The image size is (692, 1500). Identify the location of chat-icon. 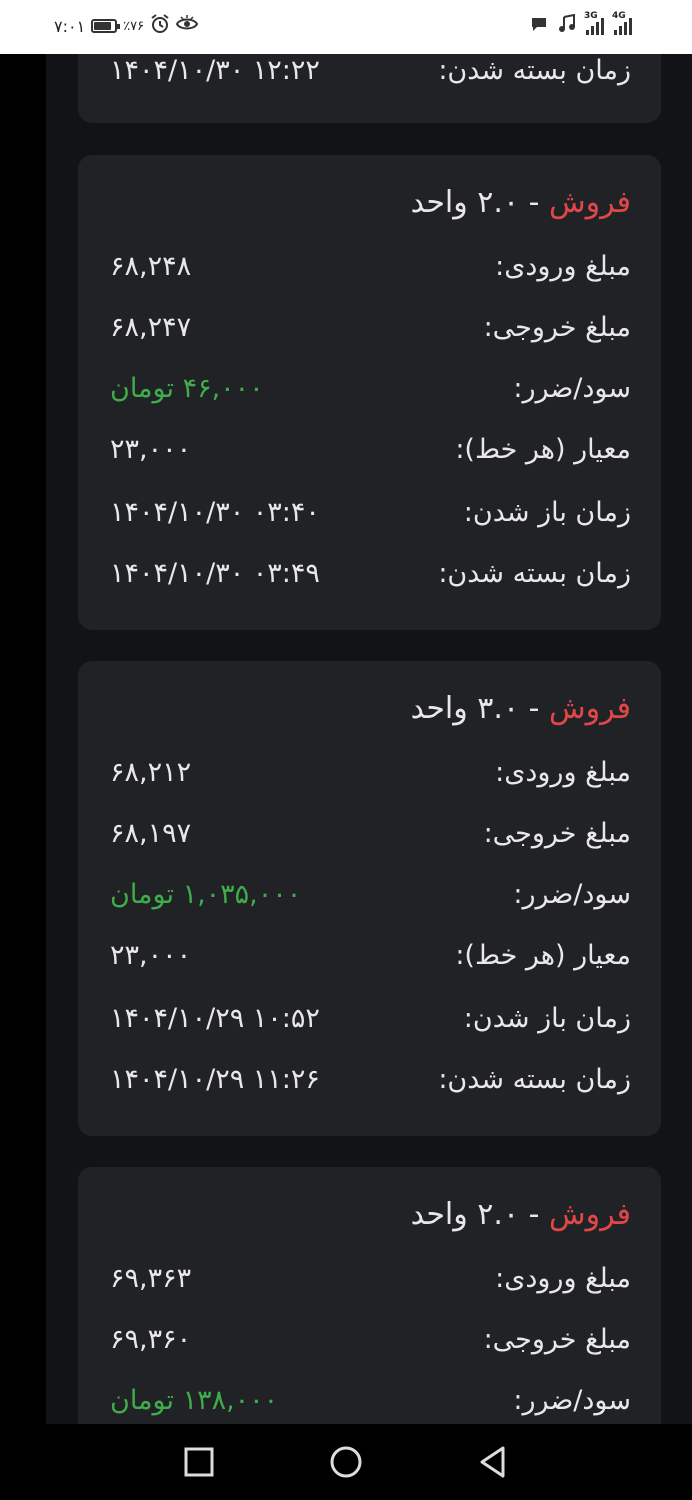
(539, 26).